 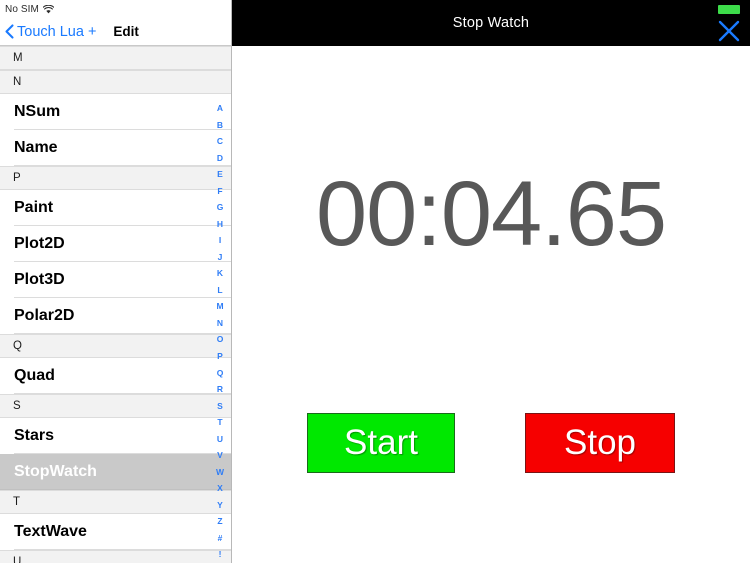 I want to click on list-item: Polar2D, so click(x=115, y=316).